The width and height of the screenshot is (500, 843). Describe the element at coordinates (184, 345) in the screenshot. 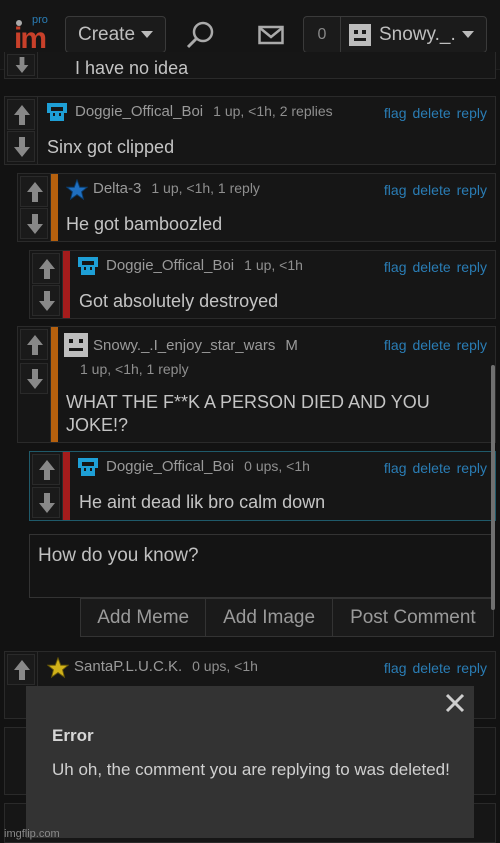

I see `comment-username: Snowy._.I_enjoy_star_wars` at that location.